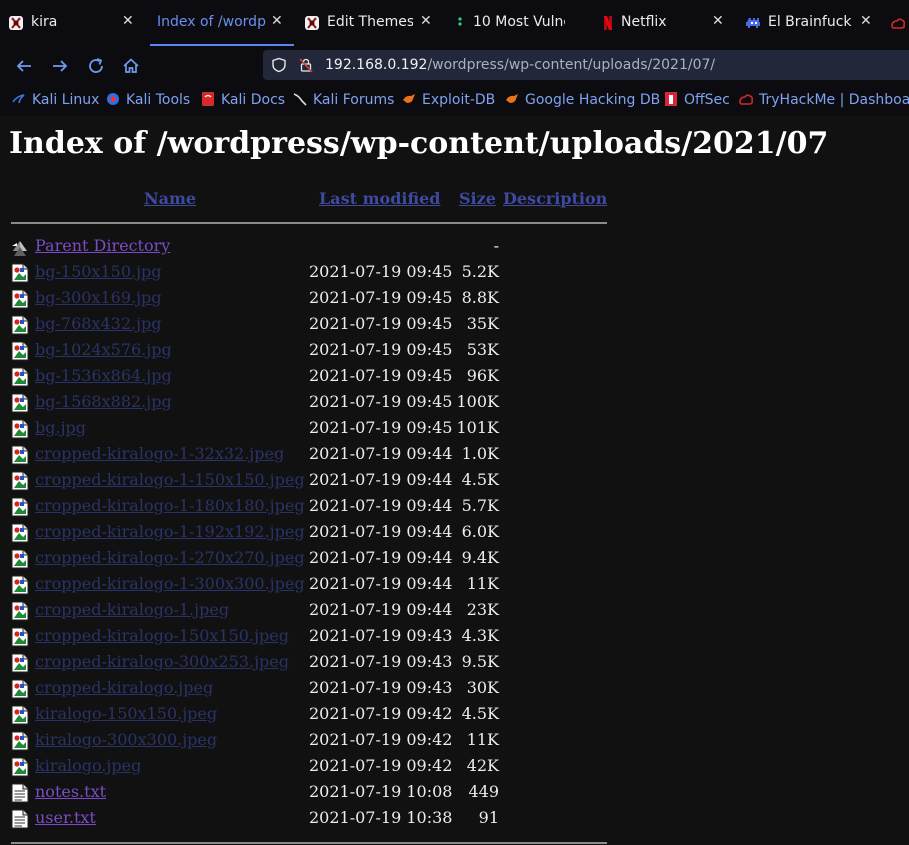 This screenshot has height=845, width=909. Describe the element at coordinates (170, 479) in the screenshot. I see `file-link: cropped-kiralogo-1-150x150.jpeg` at that location.